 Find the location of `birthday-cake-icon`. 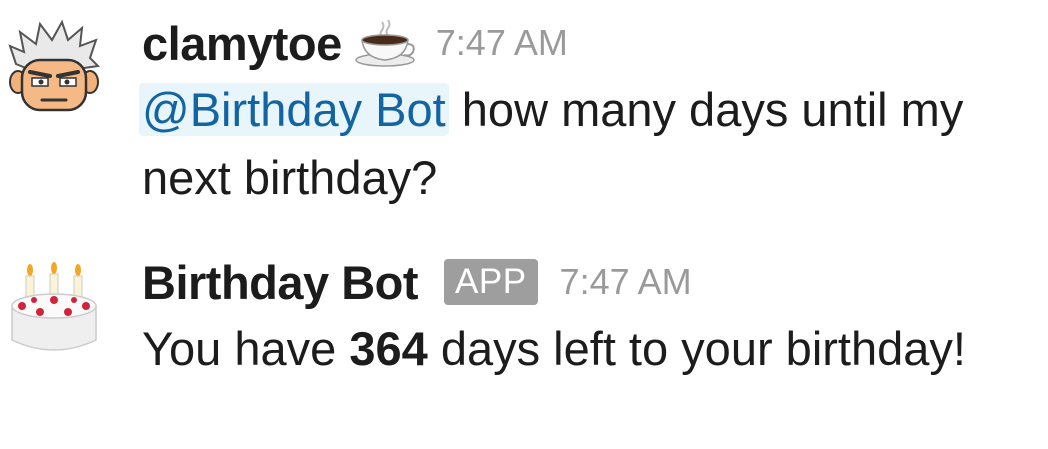

birthday-cake-icon is located at coordinates (54, 306).